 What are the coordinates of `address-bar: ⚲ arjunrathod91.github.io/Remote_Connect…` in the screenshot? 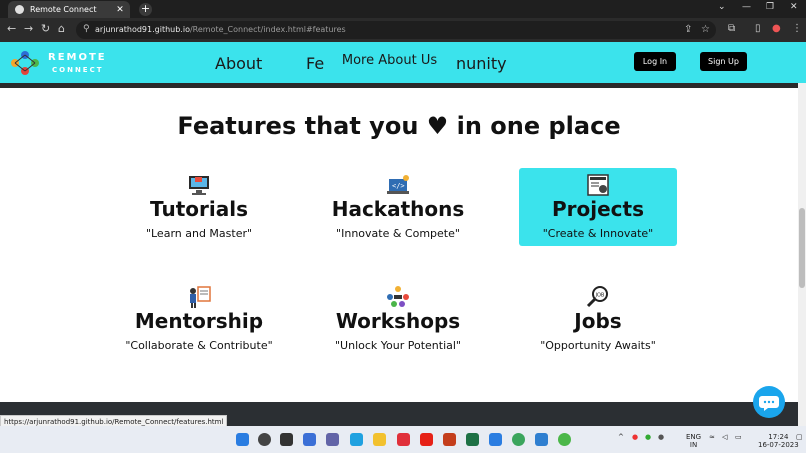 It's located at (396, 30).